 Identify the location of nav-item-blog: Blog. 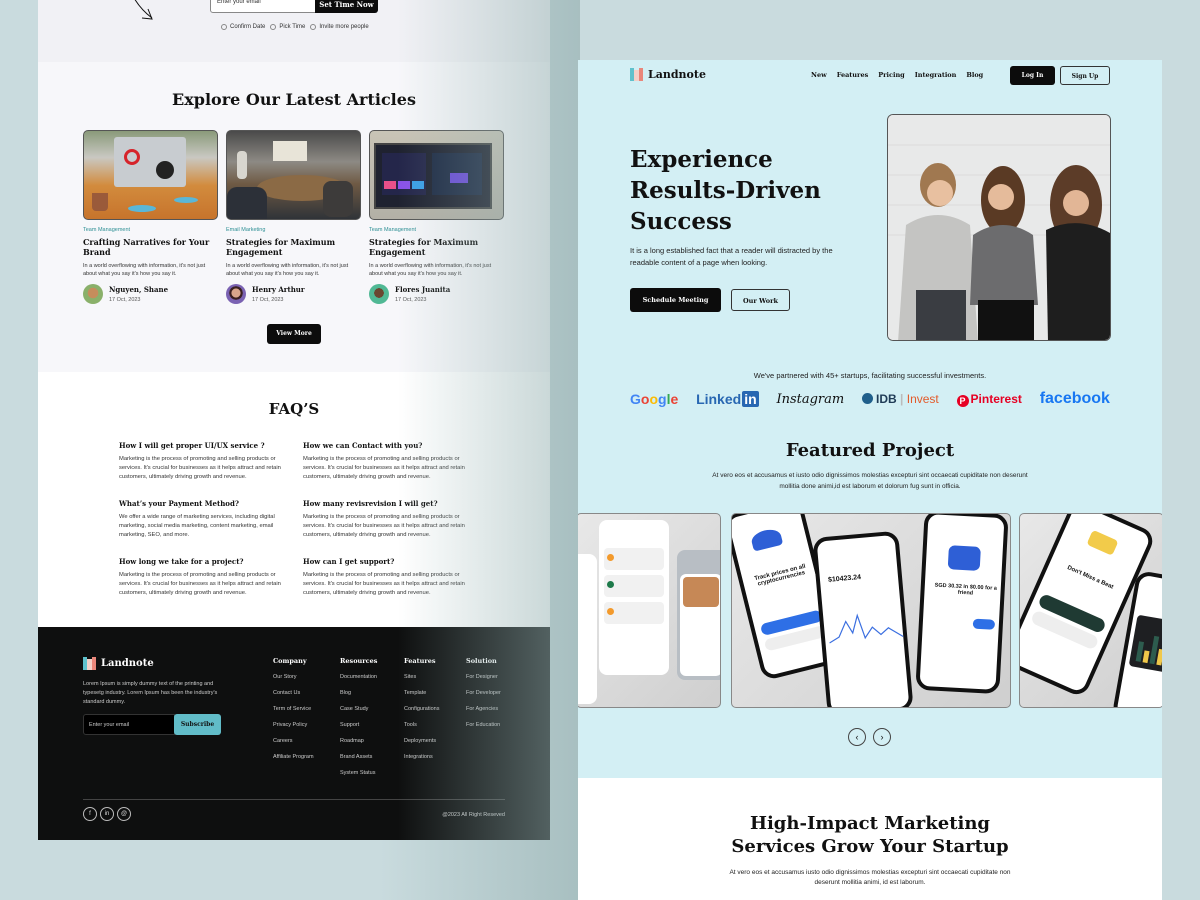
(974, 75).